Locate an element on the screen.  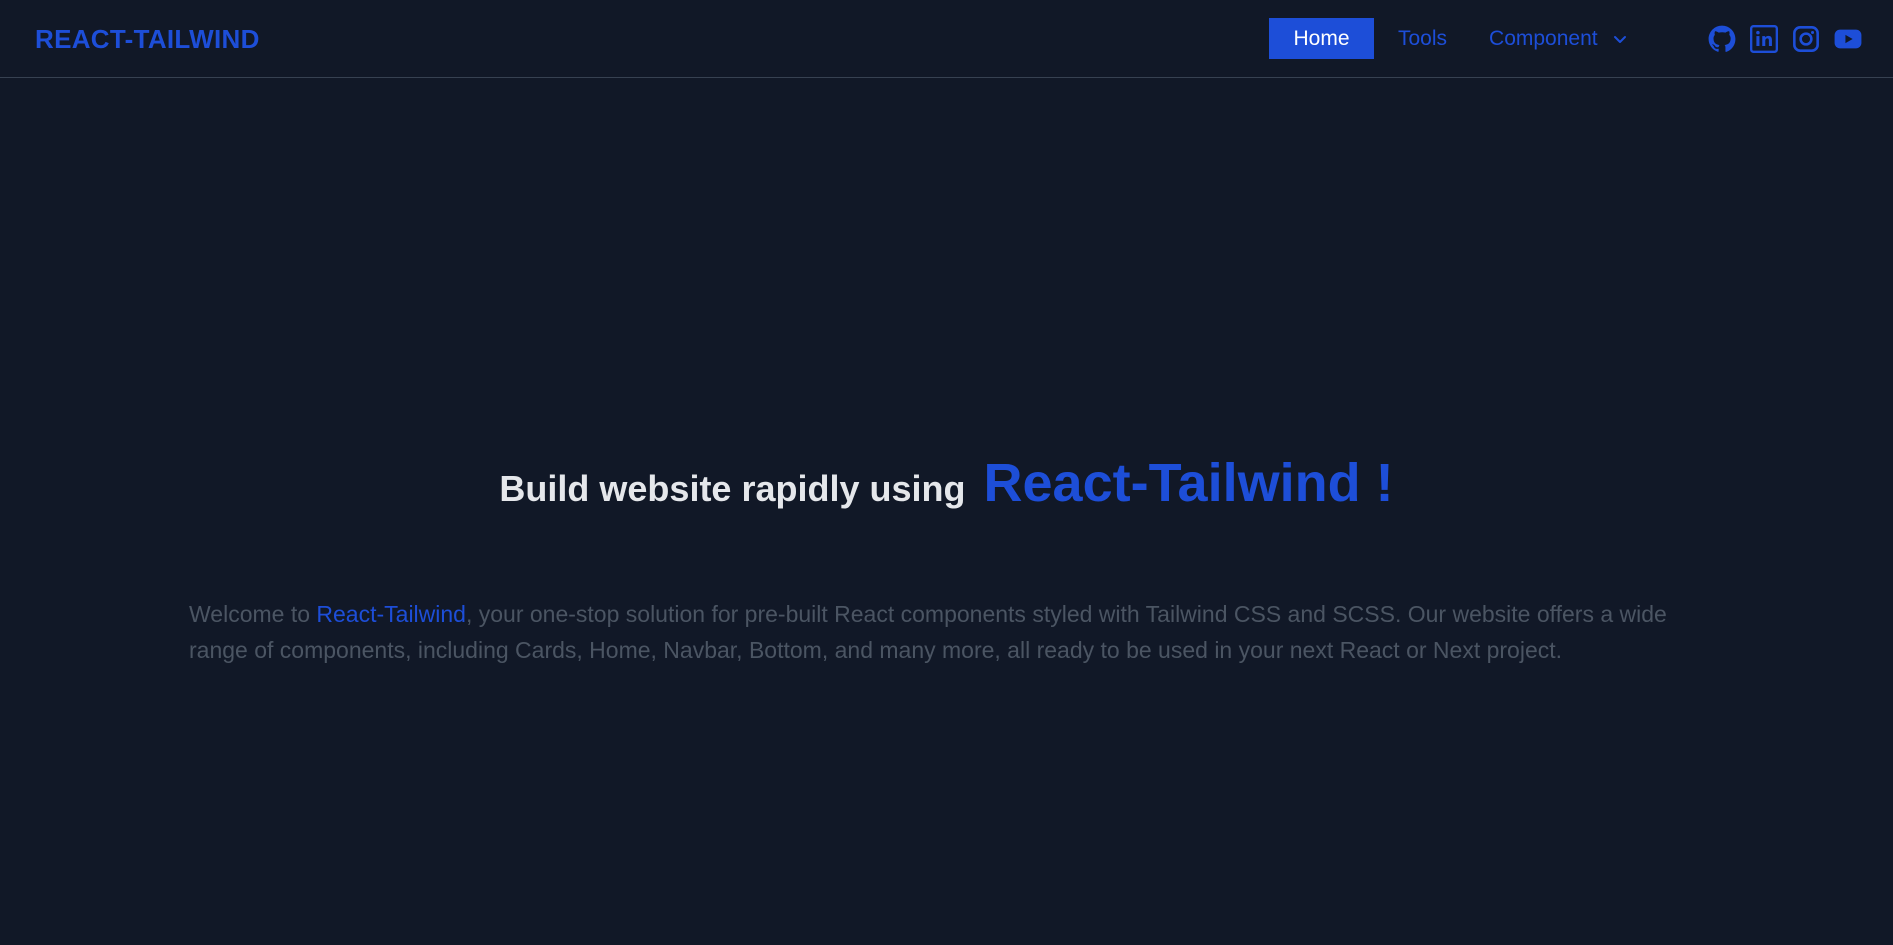
nav-component-label: Component is located at coordinates (1543, 38).